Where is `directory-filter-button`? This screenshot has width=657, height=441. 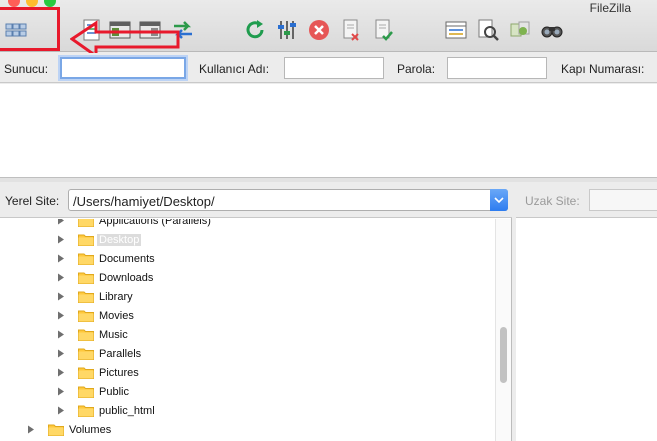
directory-filter-button is located at coordinates (456, 30).